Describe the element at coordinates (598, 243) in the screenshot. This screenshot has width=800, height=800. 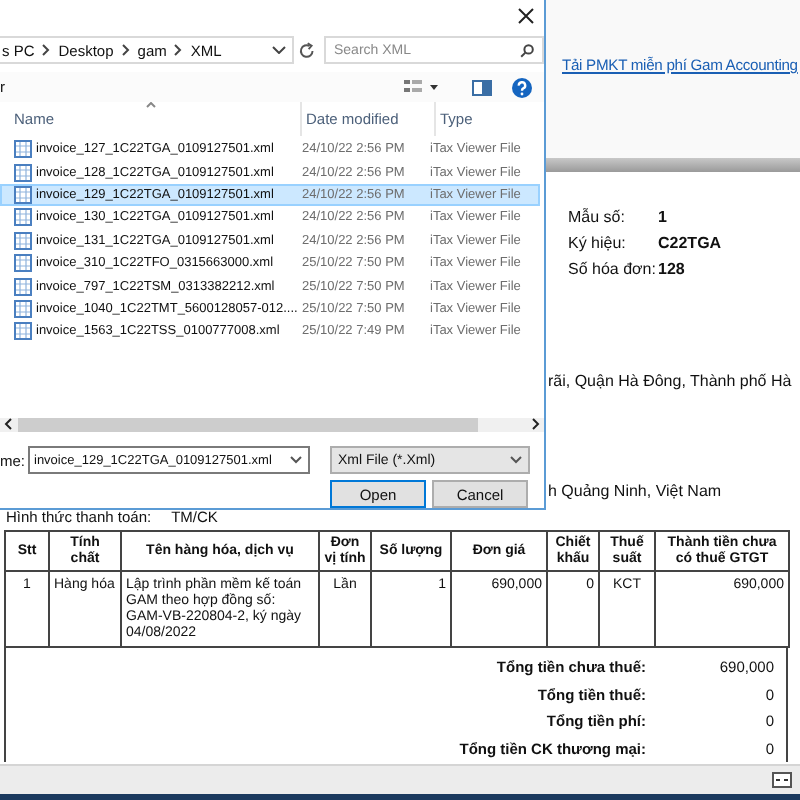
I see `field-label: Ký hiệu:` at that location.